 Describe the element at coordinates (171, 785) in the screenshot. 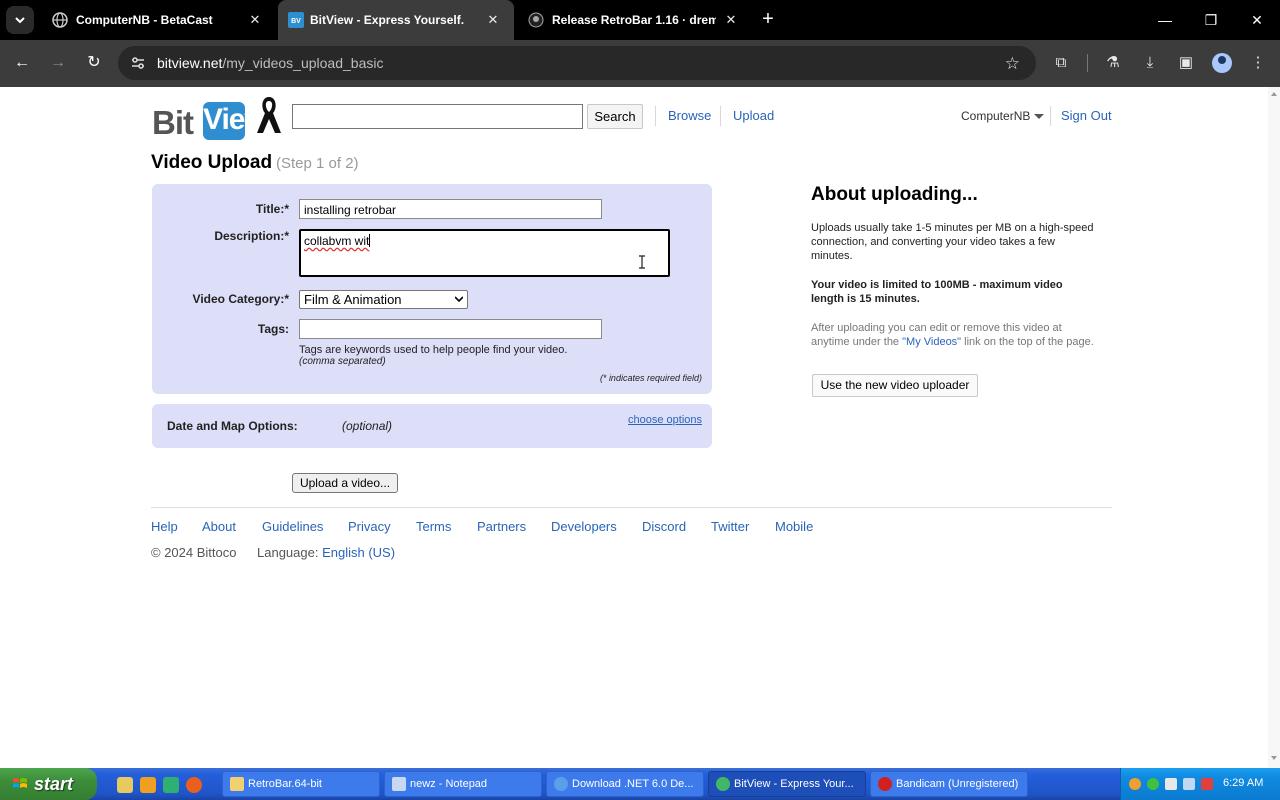

I see `messenger-icon` at that location.